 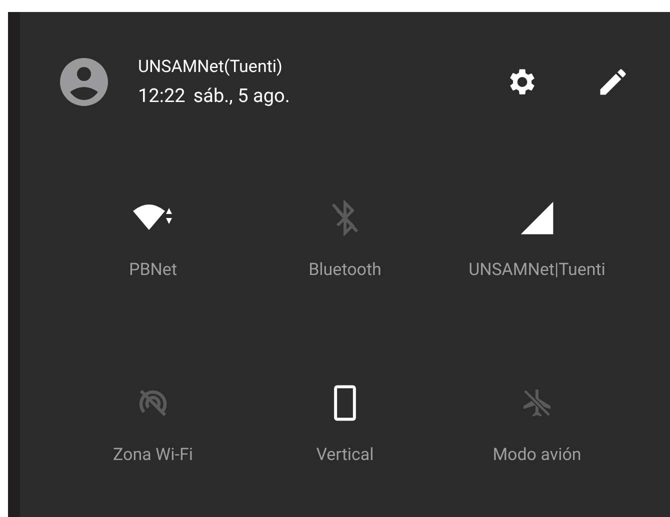 I want to click on network-name: UNSAMNet(Tuenti), so click(x=211, y=67).